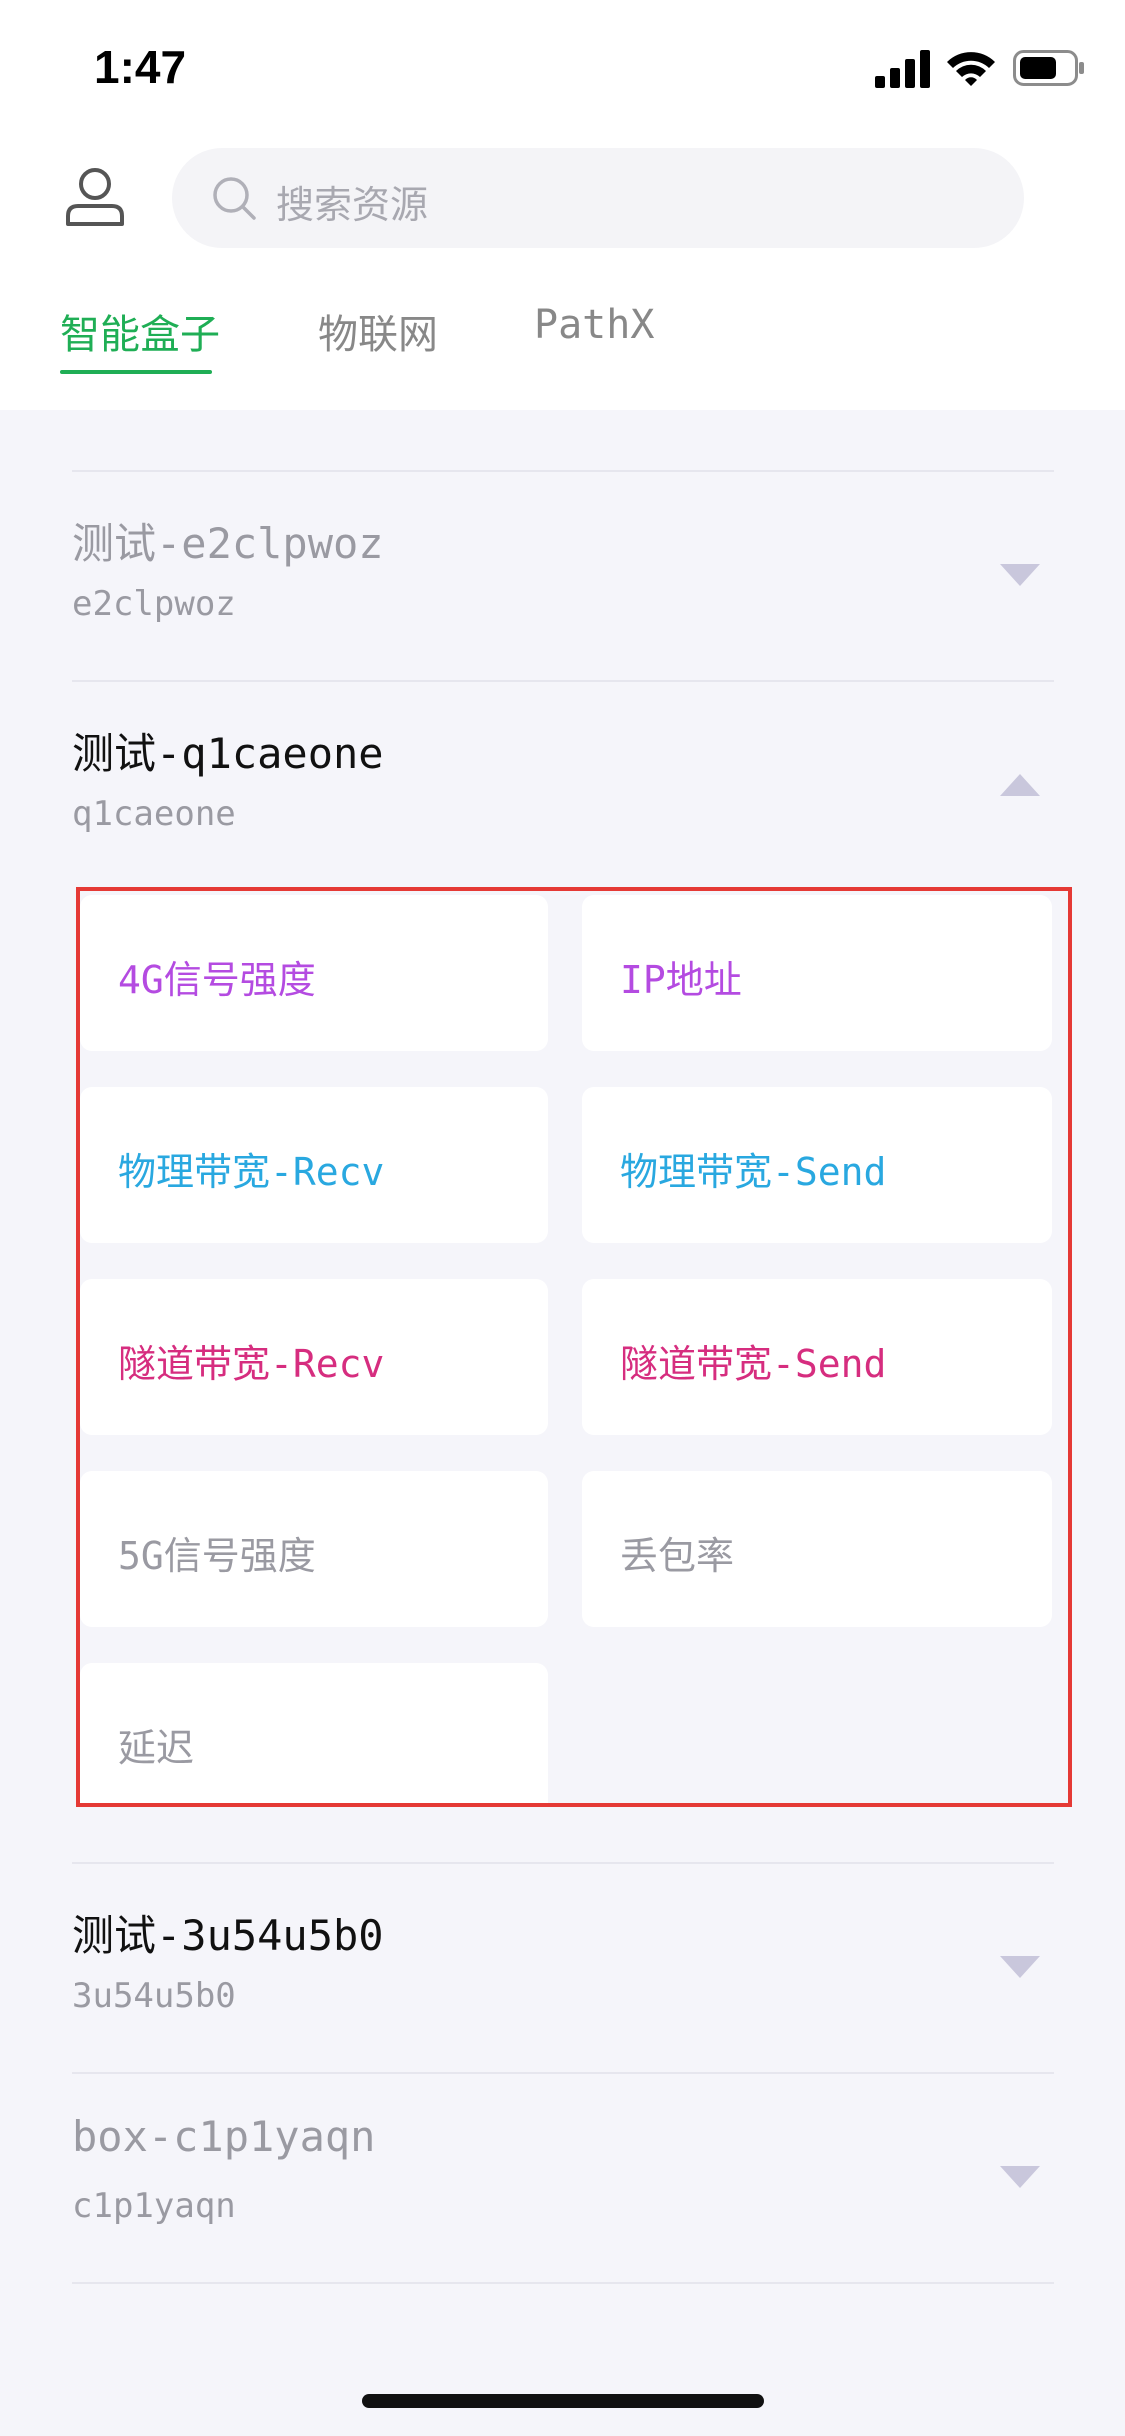  What do you see at coordinates (217, 1556) in the screenshot?
I see `metric-label: 5G信号强度` at bounding box center [217, 1556].